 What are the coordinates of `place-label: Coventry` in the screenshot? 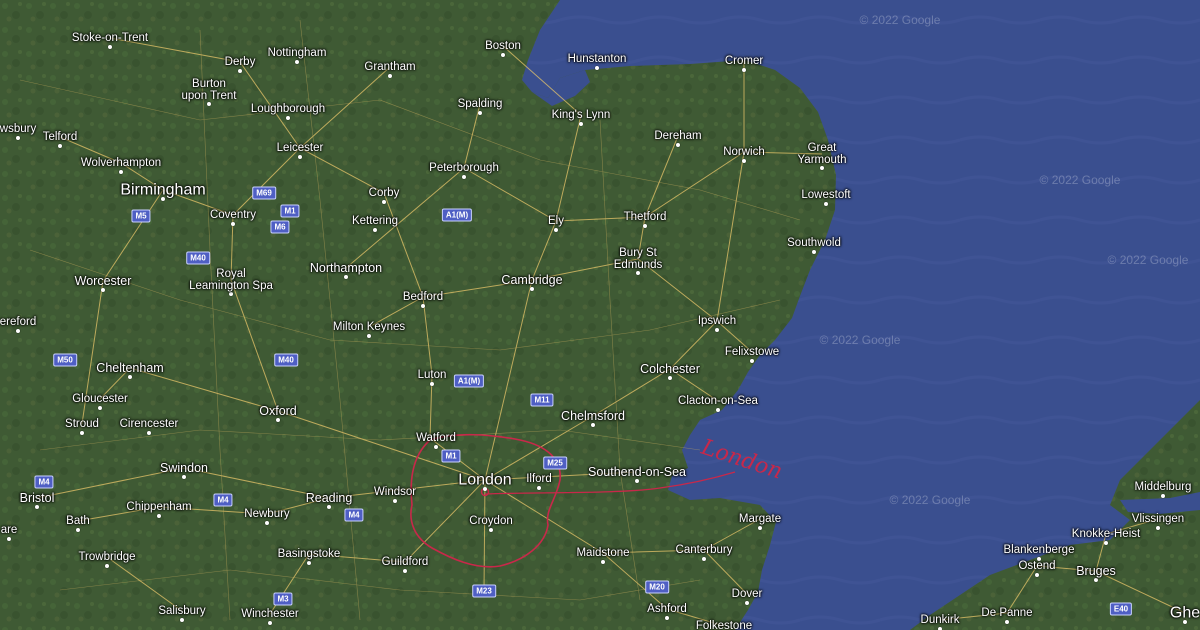 It's located at (233, 215).